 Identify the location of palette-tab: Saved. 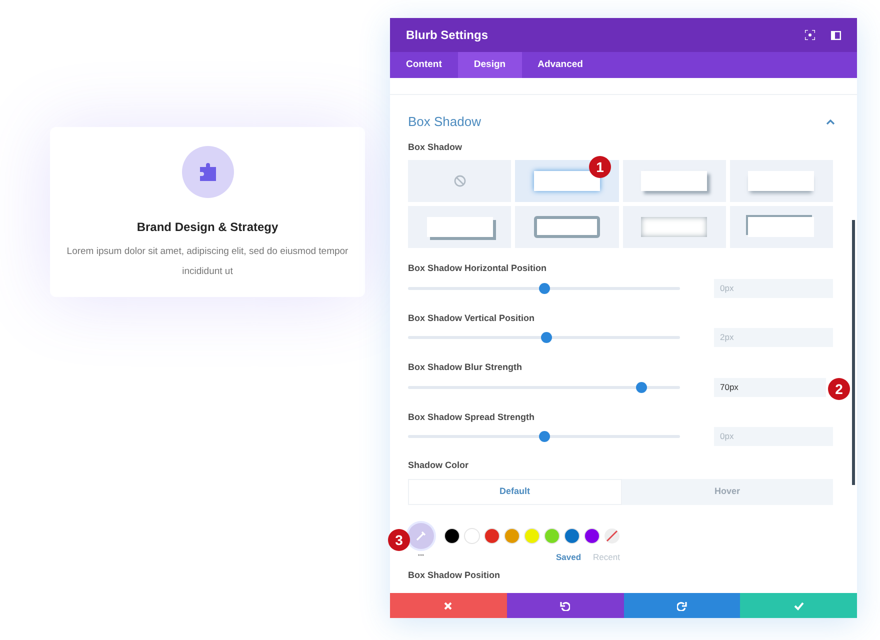
(569, 557).